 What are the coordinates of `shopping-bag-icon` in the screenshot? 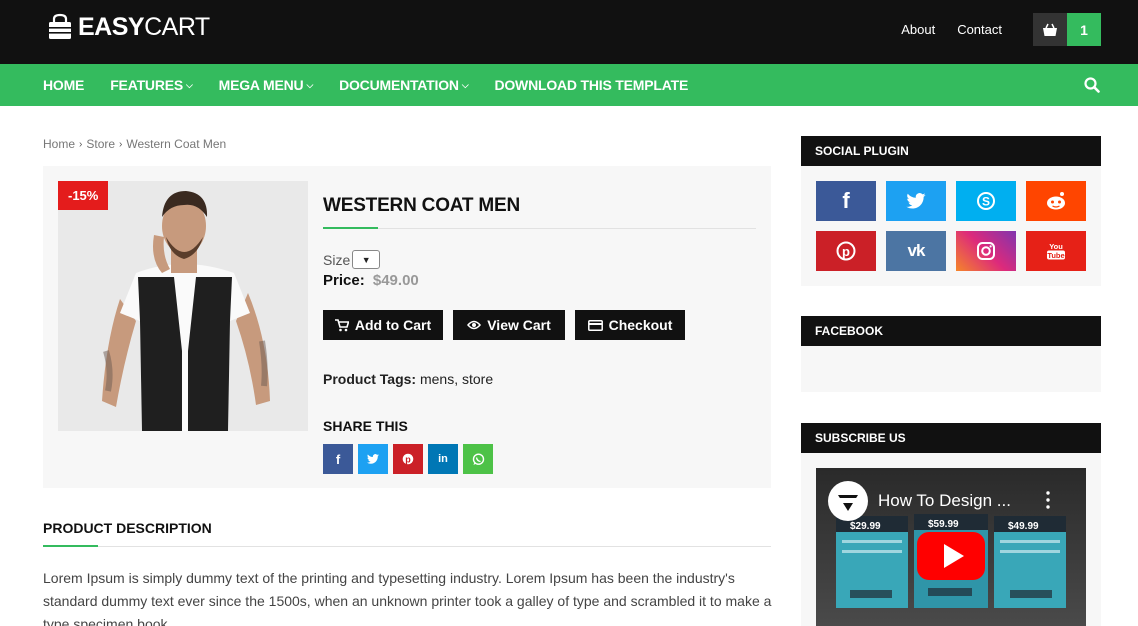 It's located at (60, 26).